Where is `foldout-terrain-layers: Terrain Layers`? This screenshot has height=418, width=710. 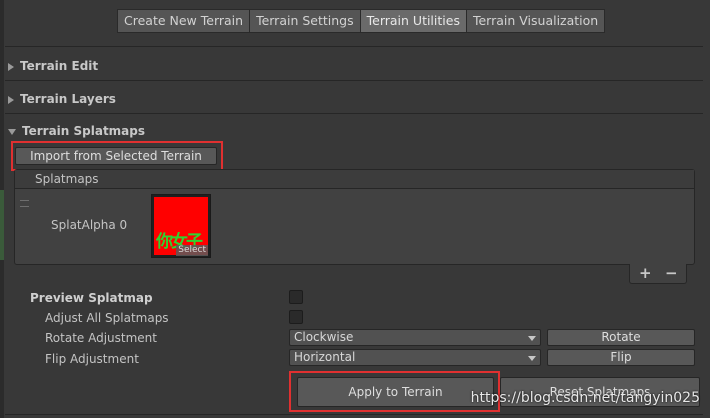 foldout-terrain-layers: Terrain Layers is located at coordinates (62, 99).